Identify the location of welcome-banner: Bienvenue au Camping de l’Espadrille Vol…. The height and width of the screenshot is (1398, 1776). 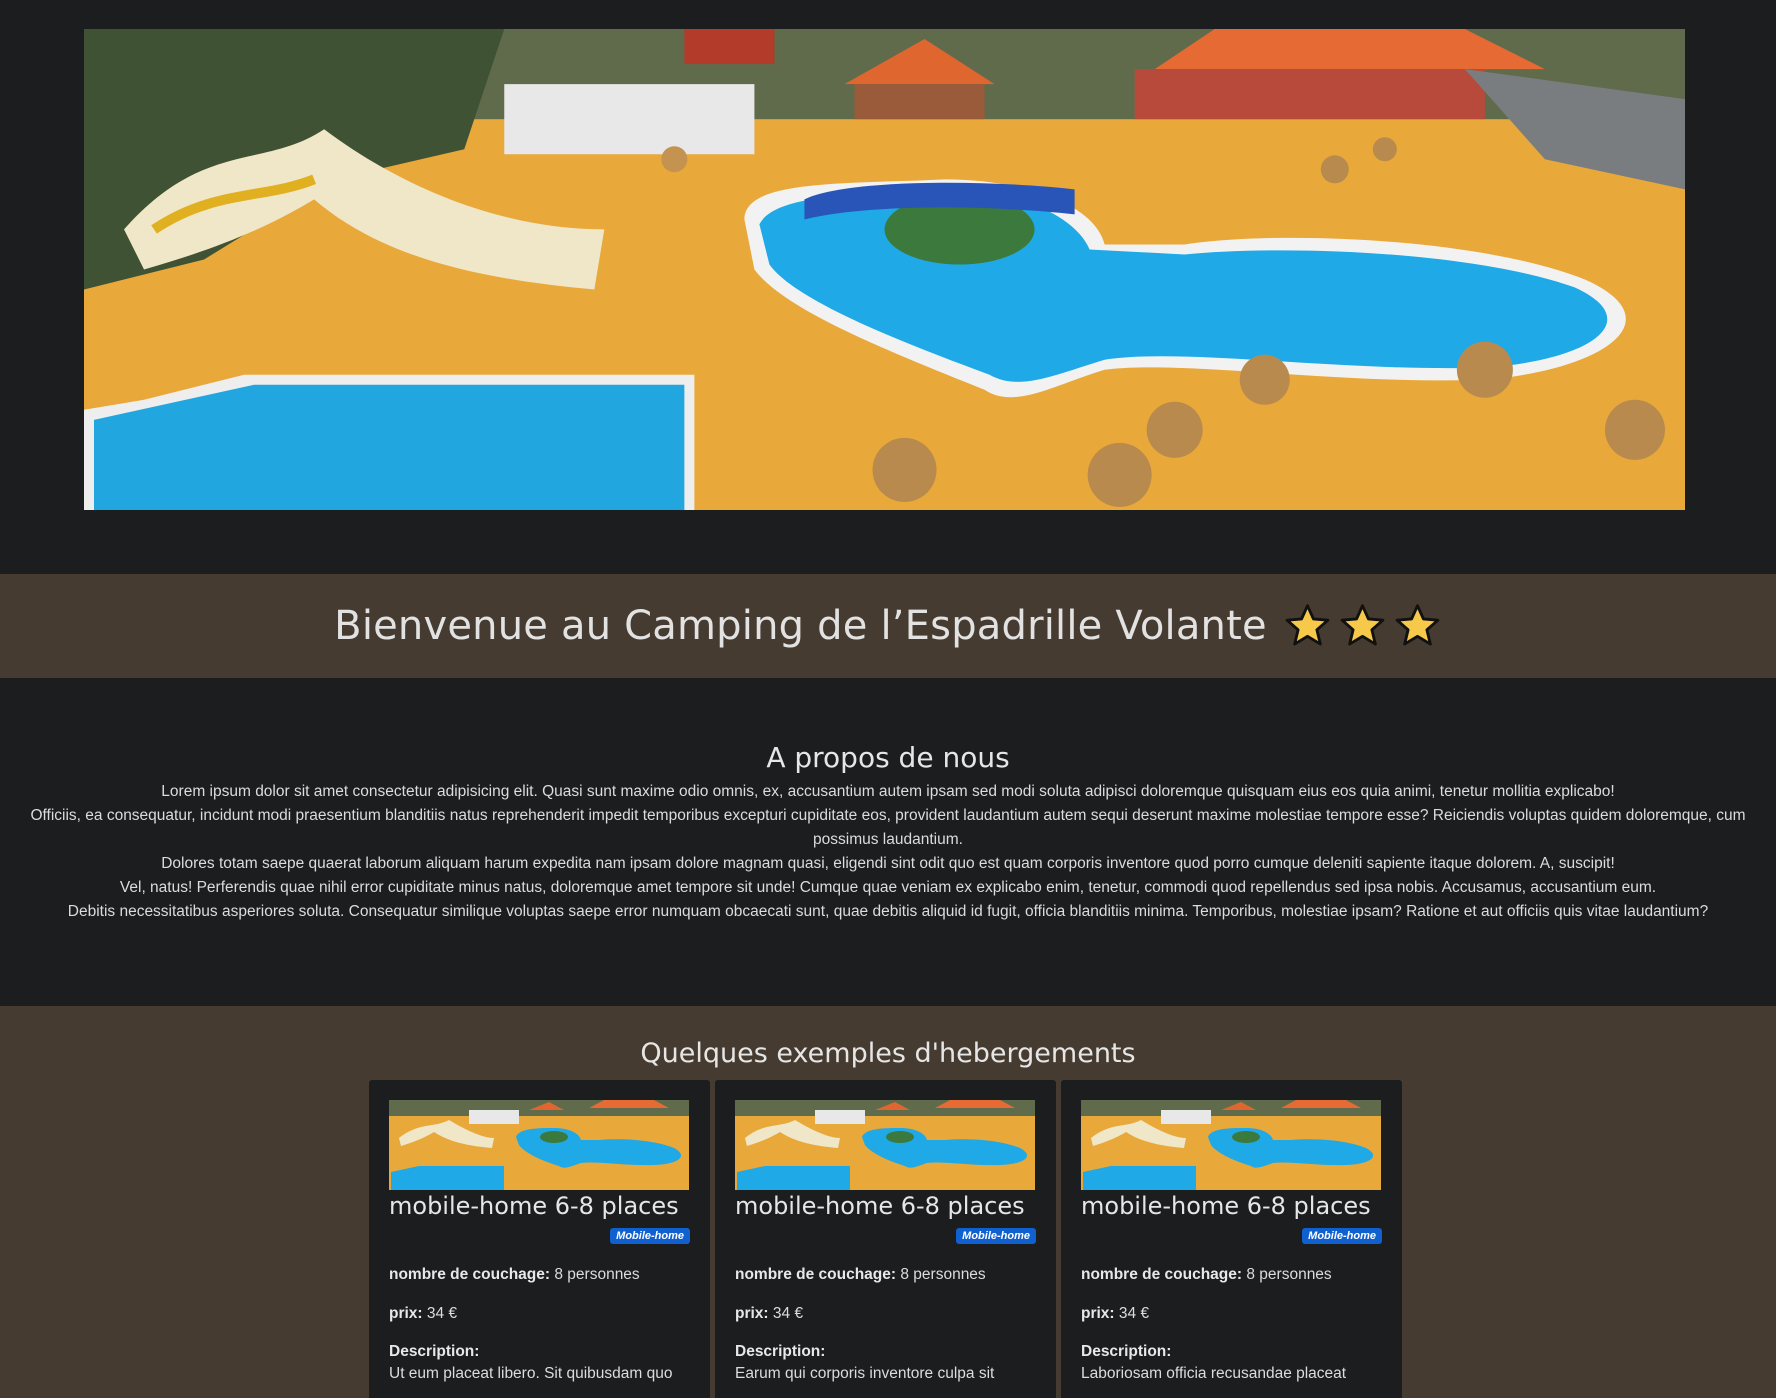
(888, 626).